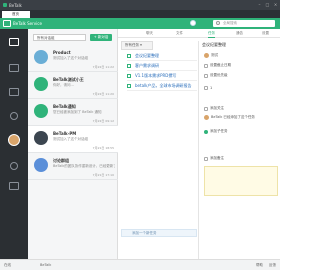 This screenshot has width=320, height=270. What do you see at coordinates (101, 37) in the screenshot?
I see `new-conversation-button: + 新对话` at bounding box center [101, 37].